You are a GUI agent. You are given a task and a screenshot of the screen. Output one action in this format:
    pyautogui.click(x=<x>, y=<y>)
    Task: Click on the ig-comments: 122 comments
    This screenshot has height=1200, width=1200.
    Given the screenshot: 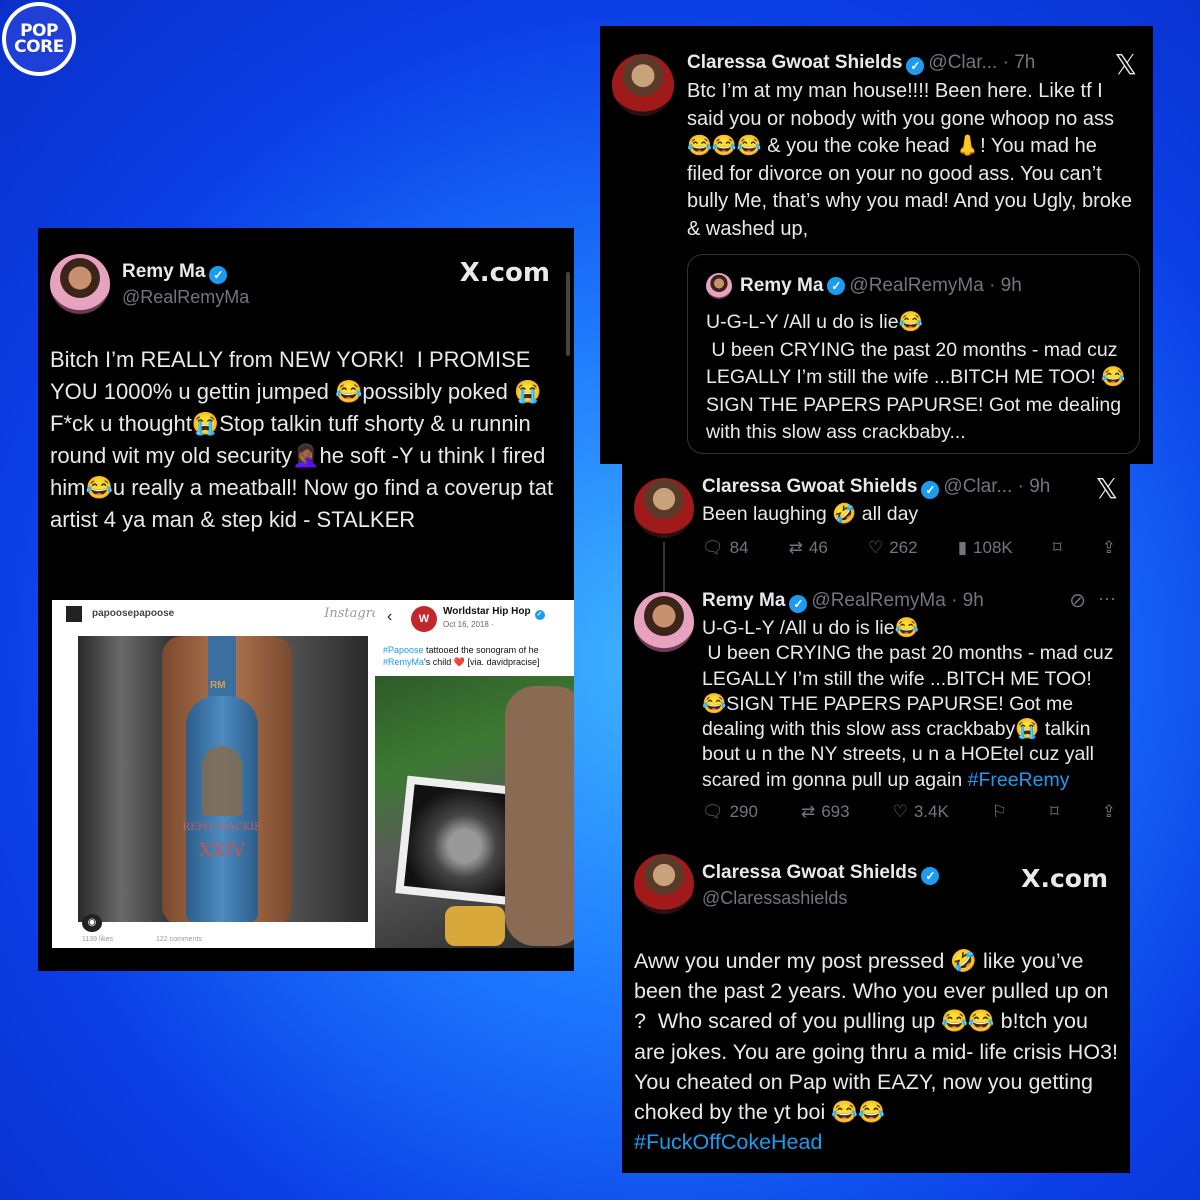 What is the action you would take?
    pyautogui.click(x=179, y=939)
    